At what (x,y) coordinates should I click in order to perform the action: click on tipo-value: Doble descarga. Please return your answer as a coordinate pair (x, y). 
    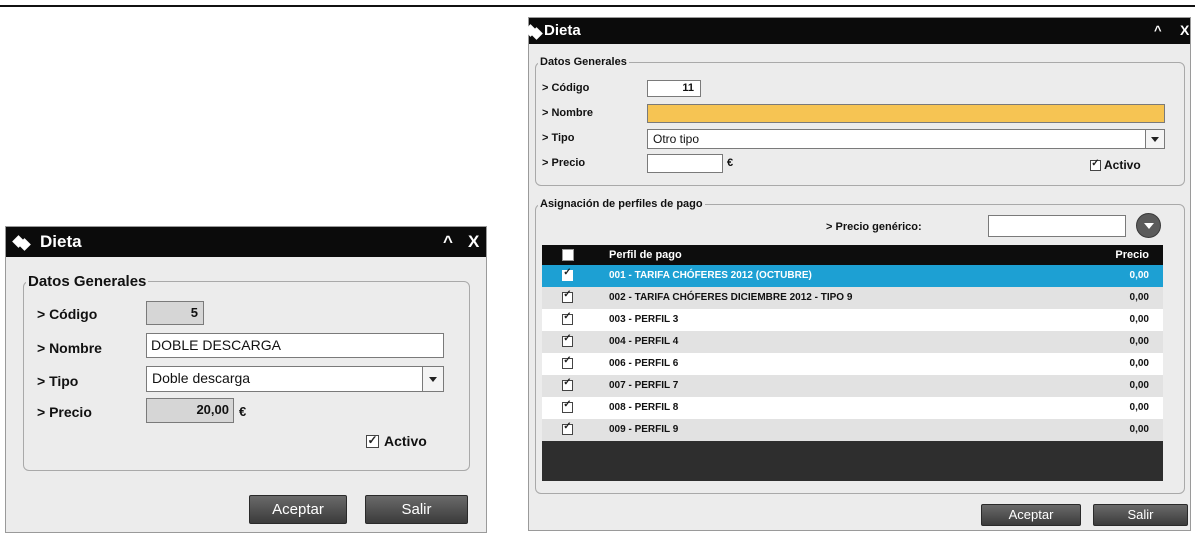
    Looking at the image, I should click on (201, 378).